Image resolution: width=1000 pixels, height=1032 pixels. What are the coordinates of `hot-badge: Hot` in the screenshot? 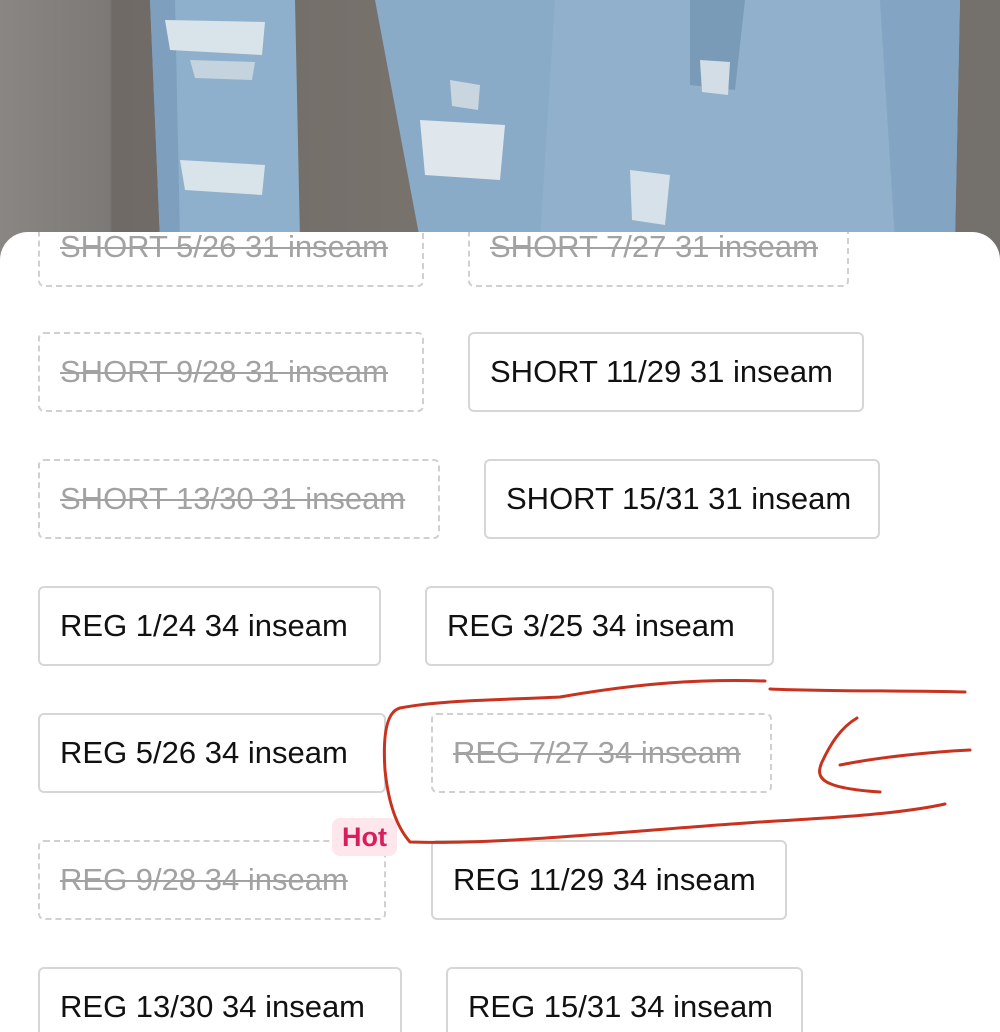 It's located at (364, 837).